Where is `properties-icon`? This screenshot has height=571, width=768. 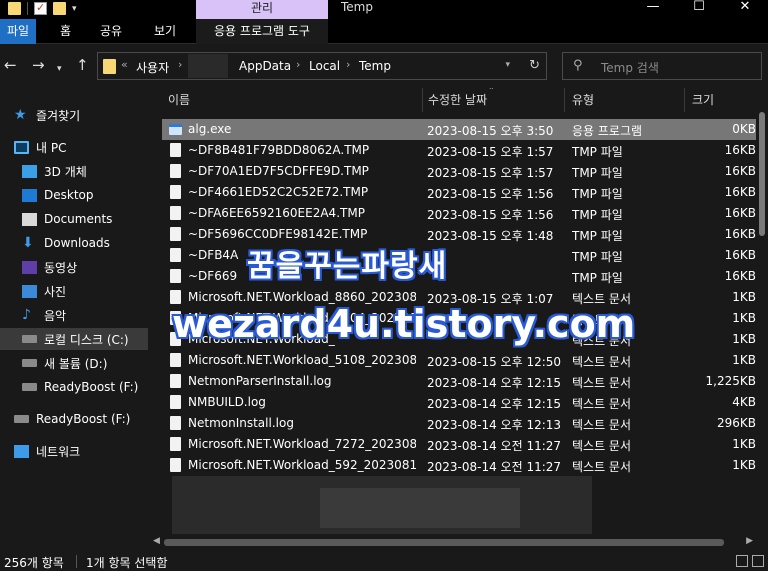 properties-icon is located at coordinates (40, 8).